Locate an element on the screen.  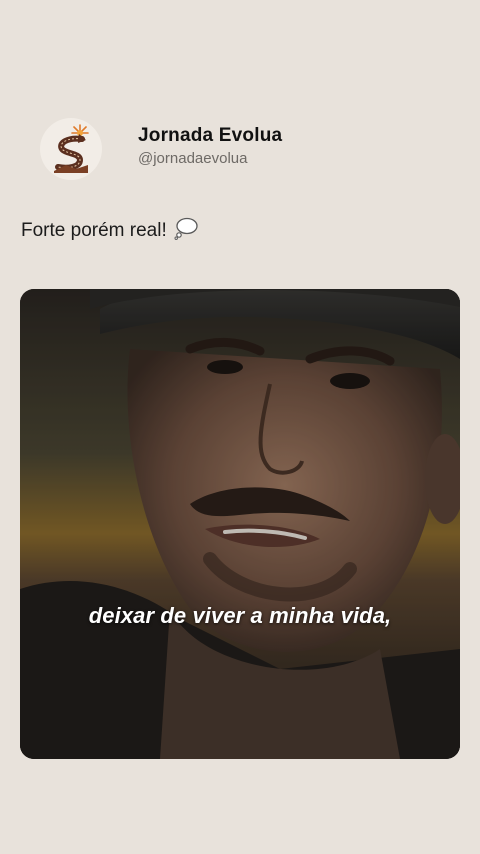
video-subtitle: deixar de viver a minha vida, is located at coordinates (240, 615).